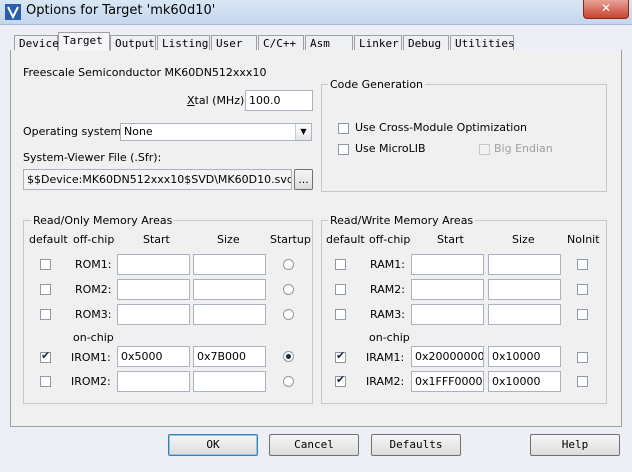  I want to click on rom-header-default: default, so click(48, 239).